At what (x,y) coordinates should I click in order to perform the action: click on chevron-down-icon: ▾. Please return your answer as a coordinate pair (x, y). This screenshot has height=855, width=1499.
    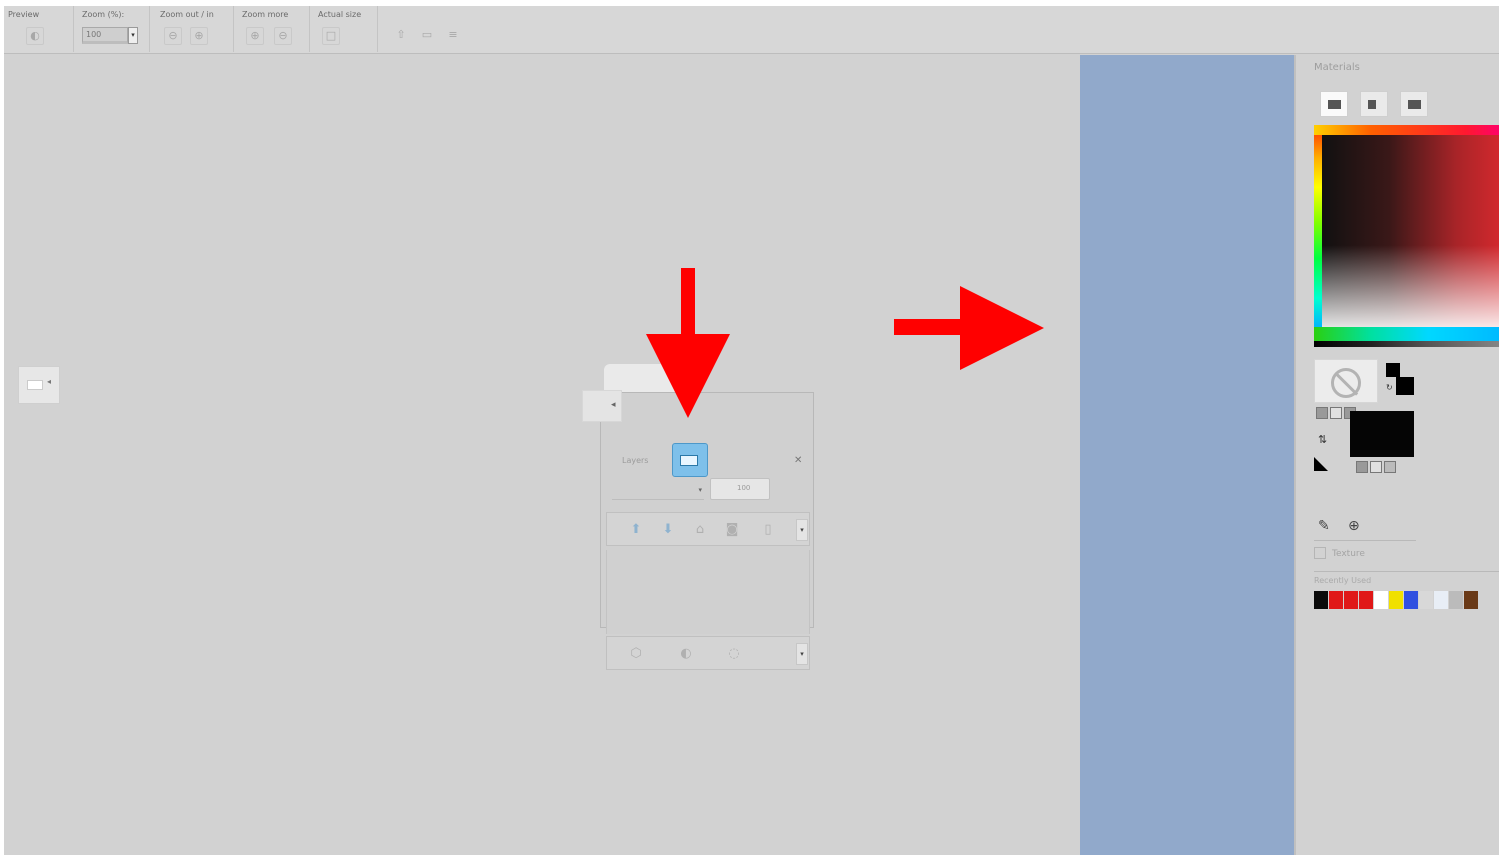
    Looking at the image, I should click on (700, 490).